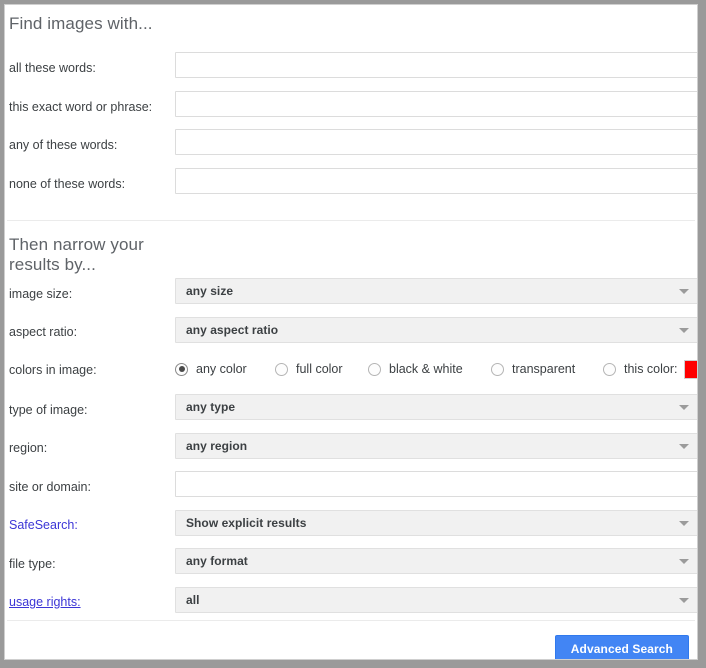  I want to click on radio-option-black-and-white: black & white, so click(415, 369).